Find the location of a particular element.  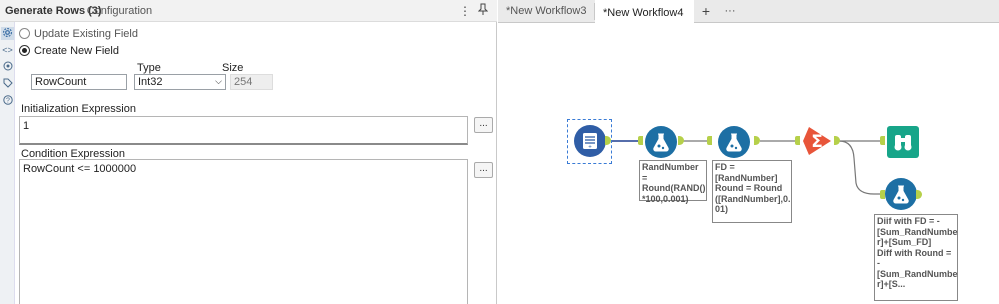

target-icon is located at coordinates (7, 67).